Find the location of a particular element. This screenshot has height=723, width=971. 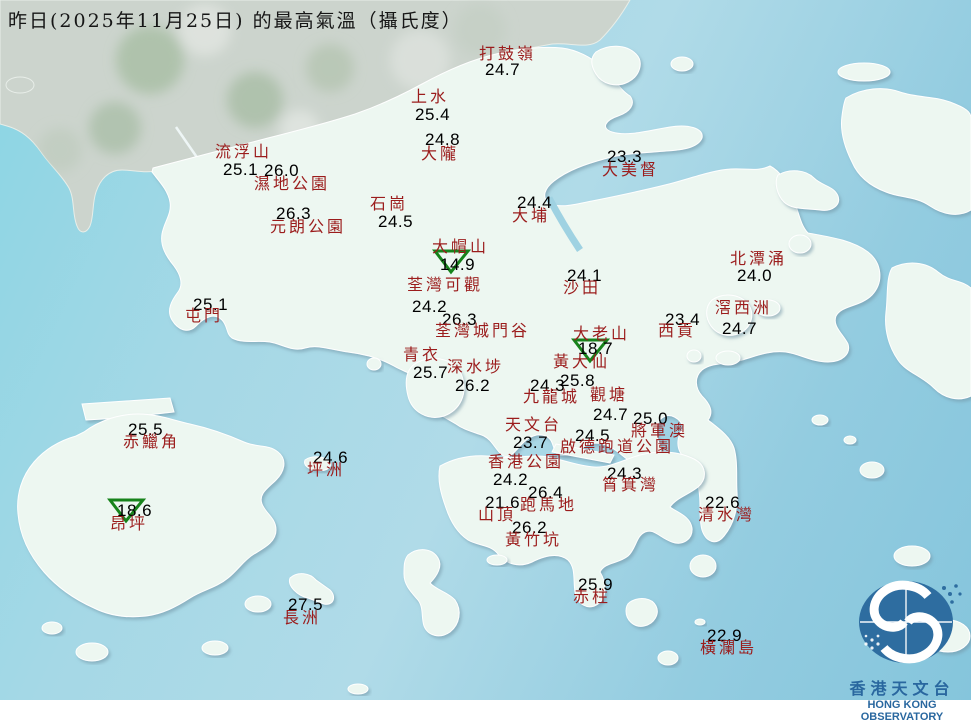

northeast-landmass is located at coordinates (906, 151).